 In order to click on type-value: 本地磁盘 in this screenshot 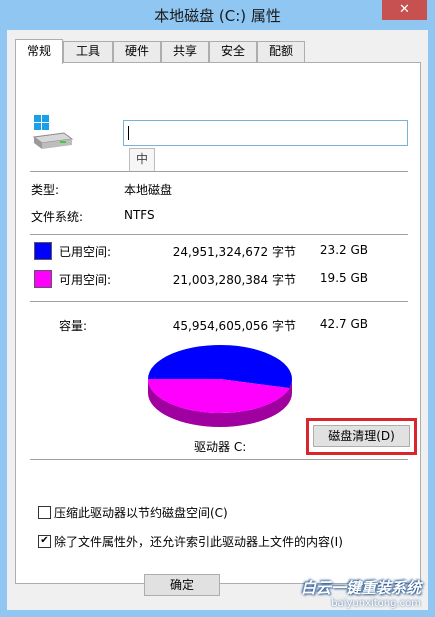, I will do `click(148, 190)`.